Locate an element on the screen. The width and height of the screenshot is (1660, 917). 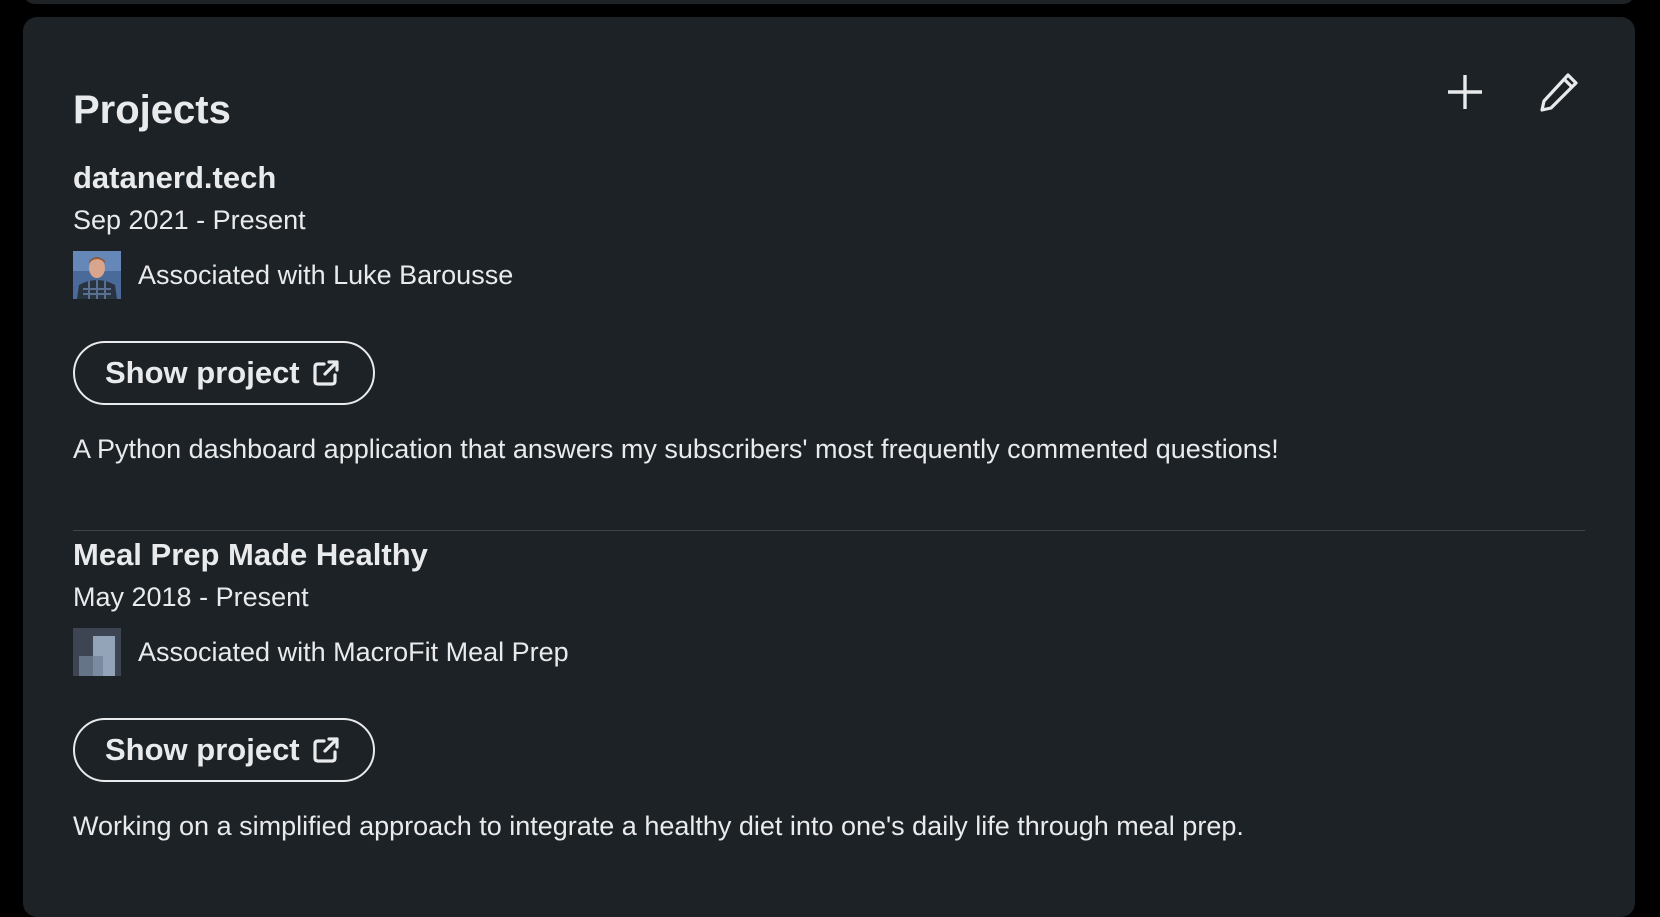
pencil-icon is located at coordinates (1559, 92).